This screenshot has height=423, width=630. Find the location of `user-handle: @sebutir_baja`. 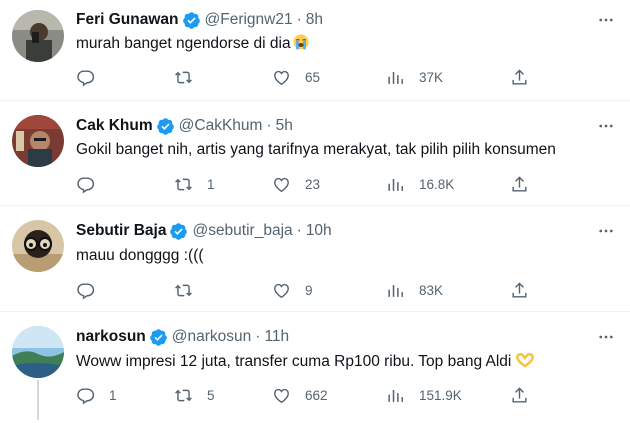

user-handle: @sebutir_baja is located at coordinates (242, 231).